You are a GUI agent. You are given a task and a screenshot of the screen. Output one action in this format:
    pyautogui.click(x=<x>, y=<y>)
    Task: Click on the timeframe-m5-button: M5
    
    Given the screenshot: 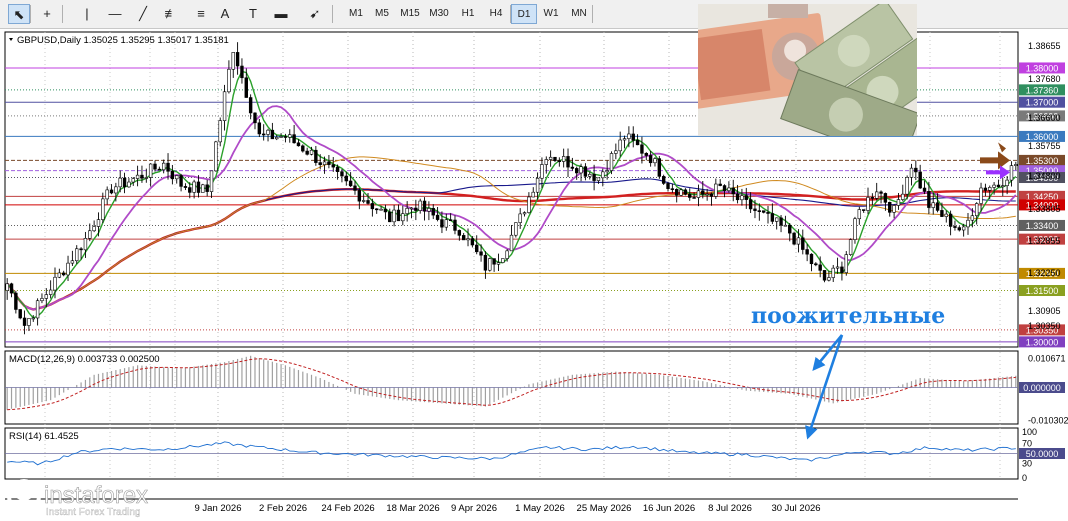 What is the action you would take?
    pyautogui.click(x=382, y=14)
    